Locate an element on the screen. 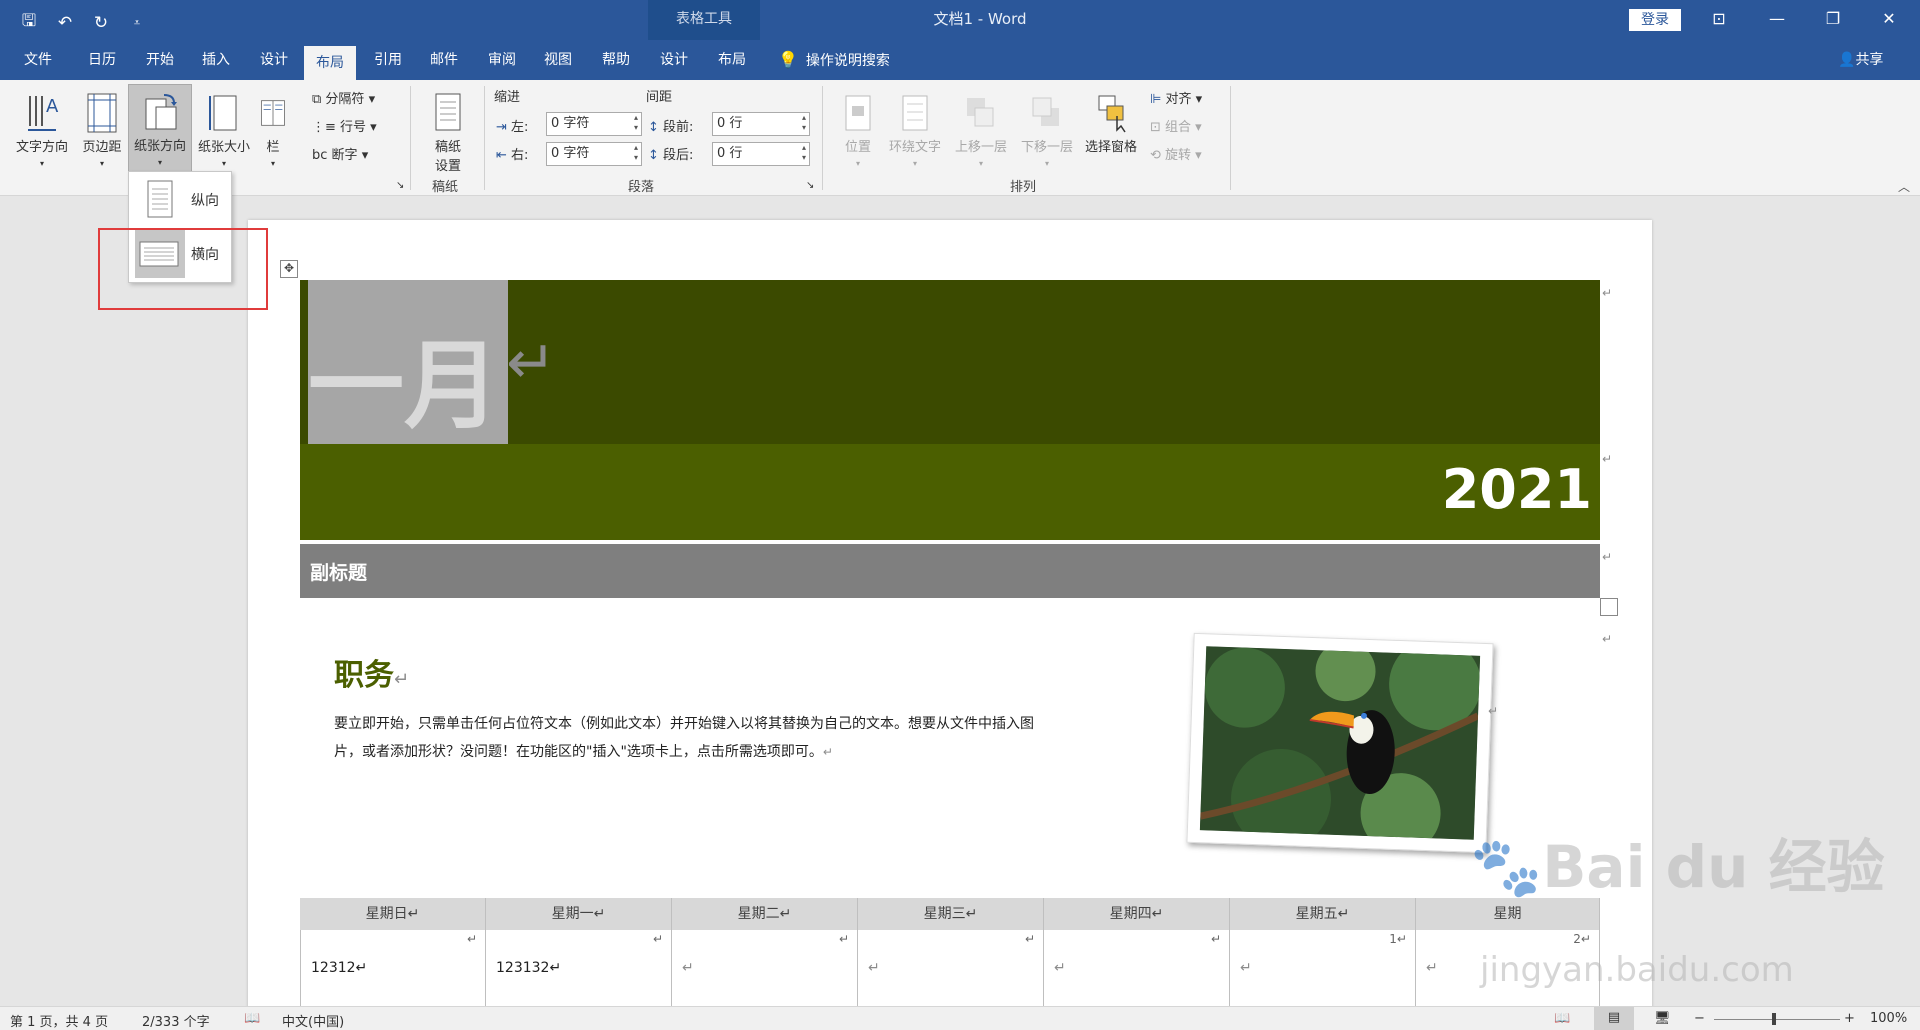 The width and height of the screenshot is (1920, 1030). calendar-header-monday: 星期一↵ is located at coordinates (579, 914).